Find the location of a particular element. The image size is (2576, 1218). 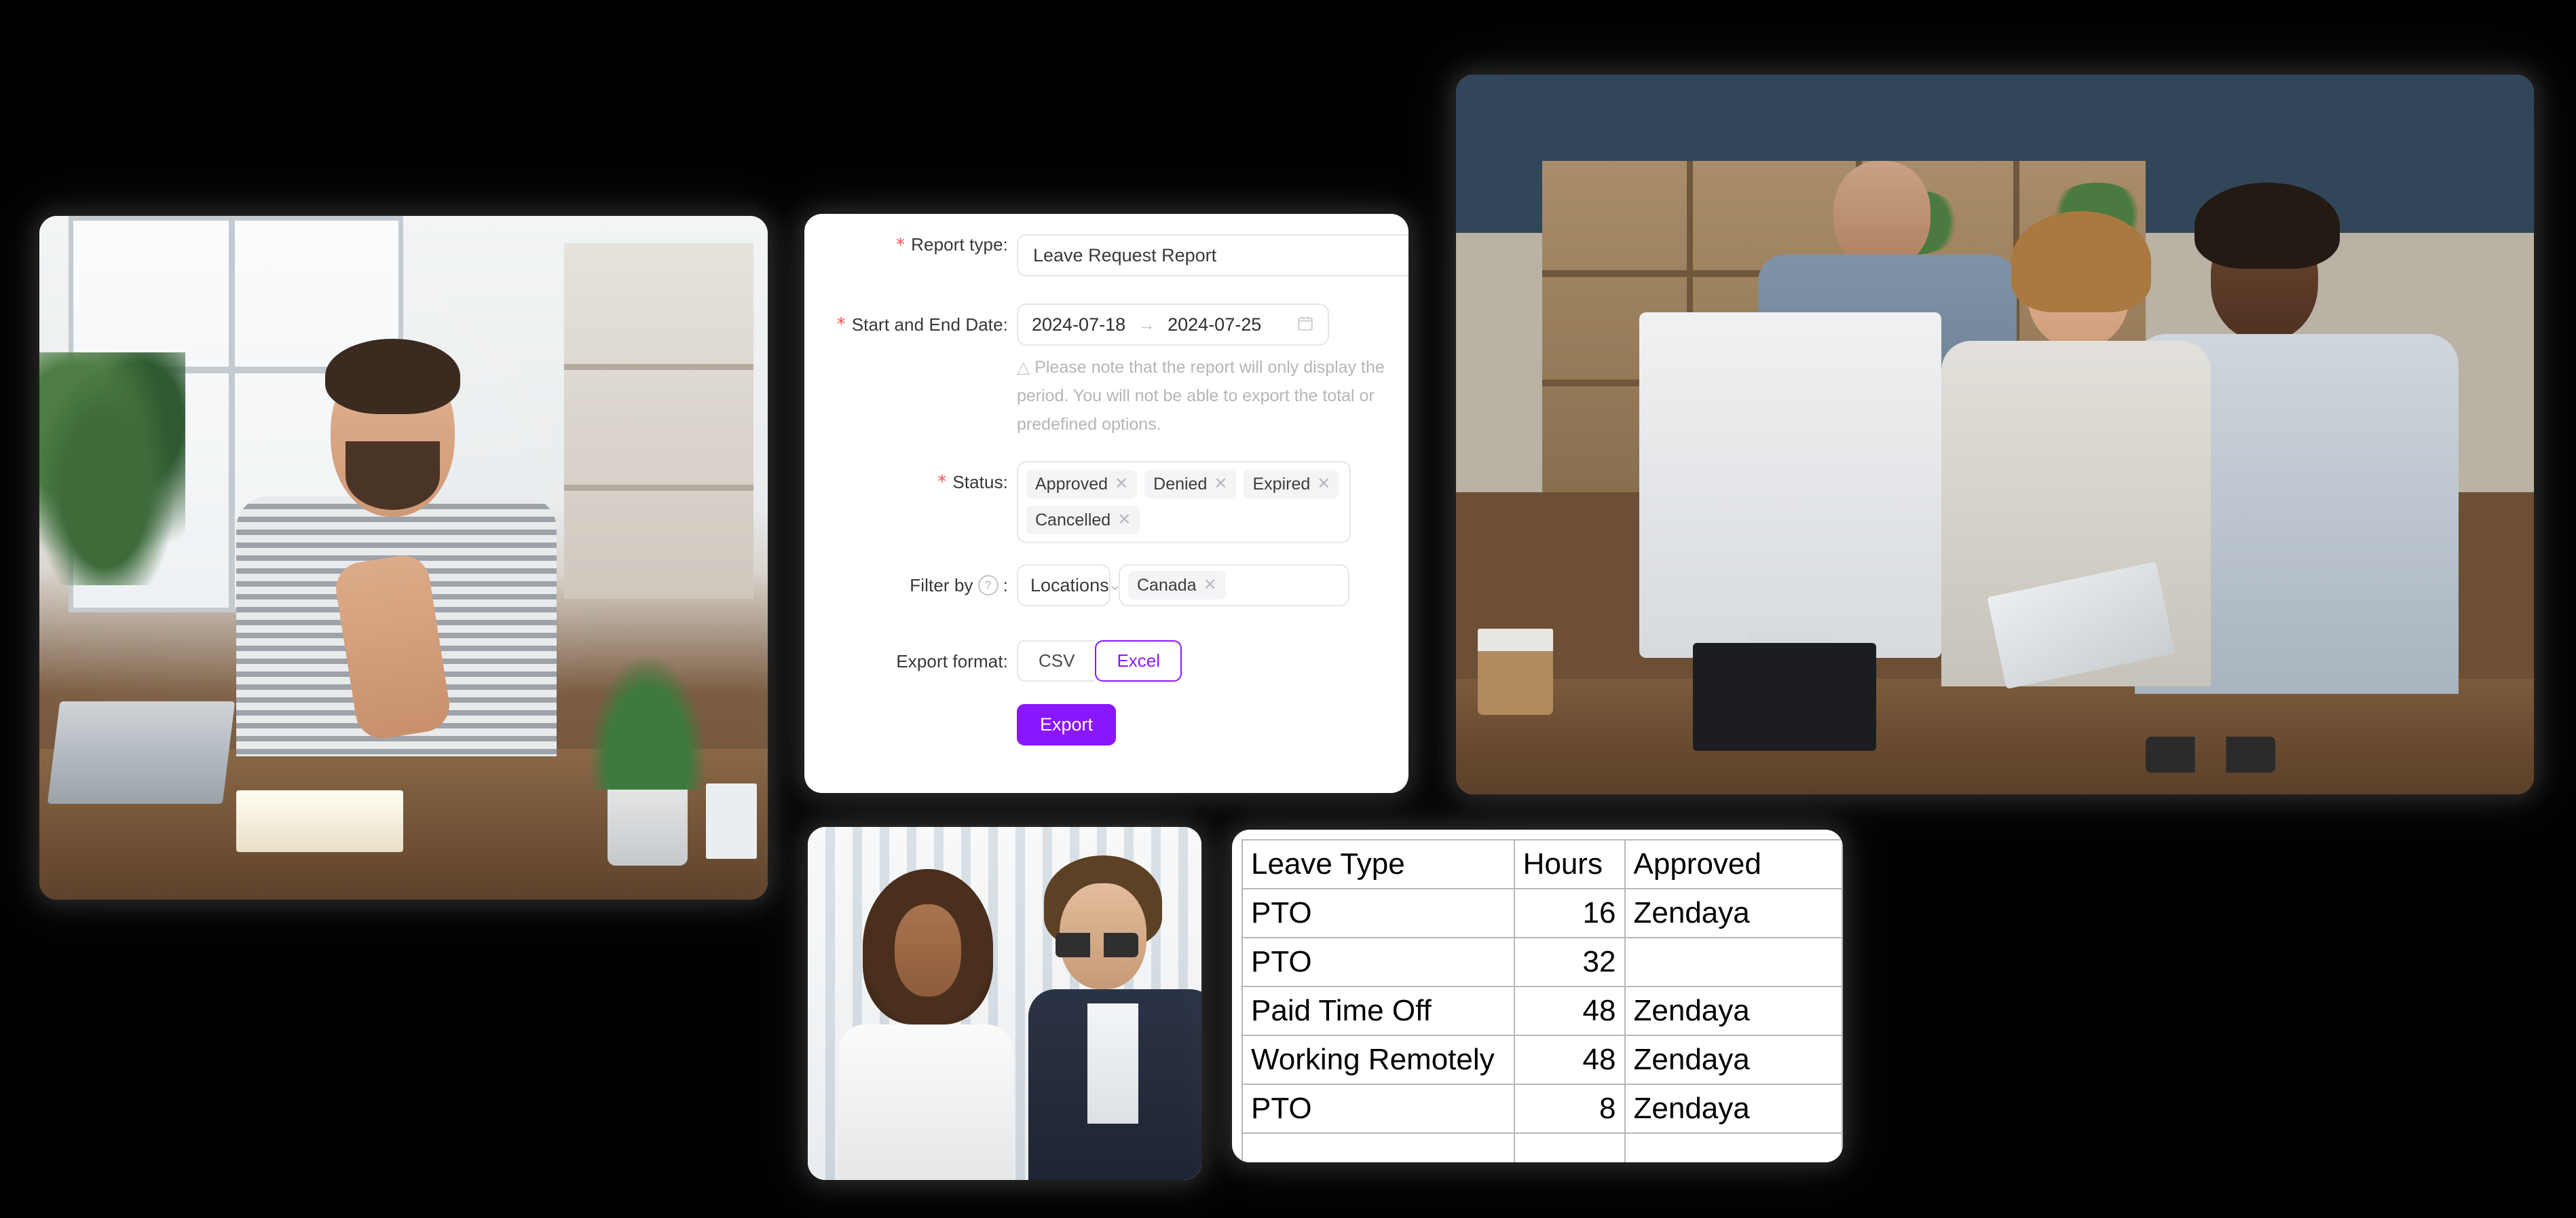

table-header-row: Leave Type Hours Approved is located at coordinates (1543, 864).